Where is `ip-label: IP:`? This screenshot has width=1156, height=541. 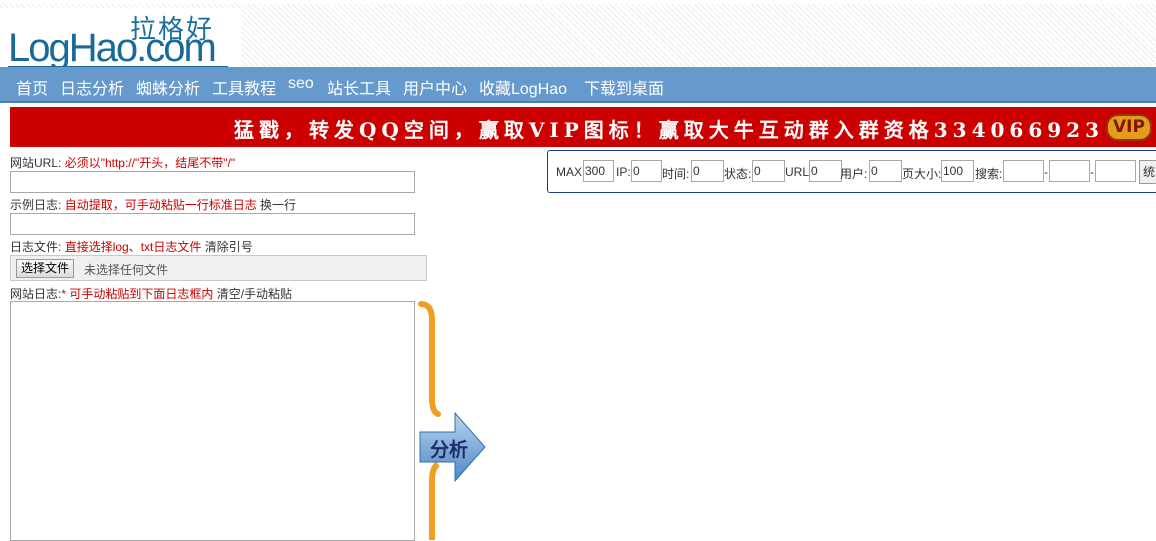 ip-label: IP: is located at coordinates (623, 172).